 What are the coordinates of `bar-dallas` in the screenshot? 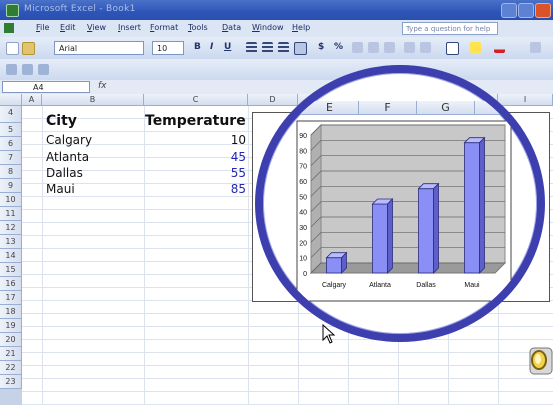 It's located at (426, 231).